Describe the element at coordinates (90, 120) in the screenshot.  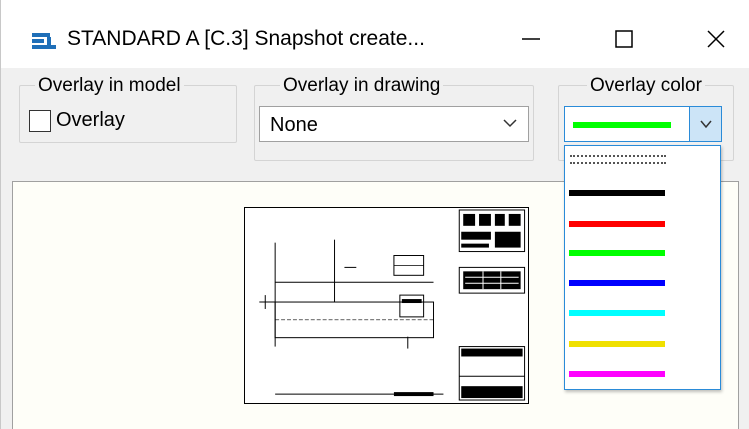
I see `overlay-checkbox-label: Overlay` at that location.